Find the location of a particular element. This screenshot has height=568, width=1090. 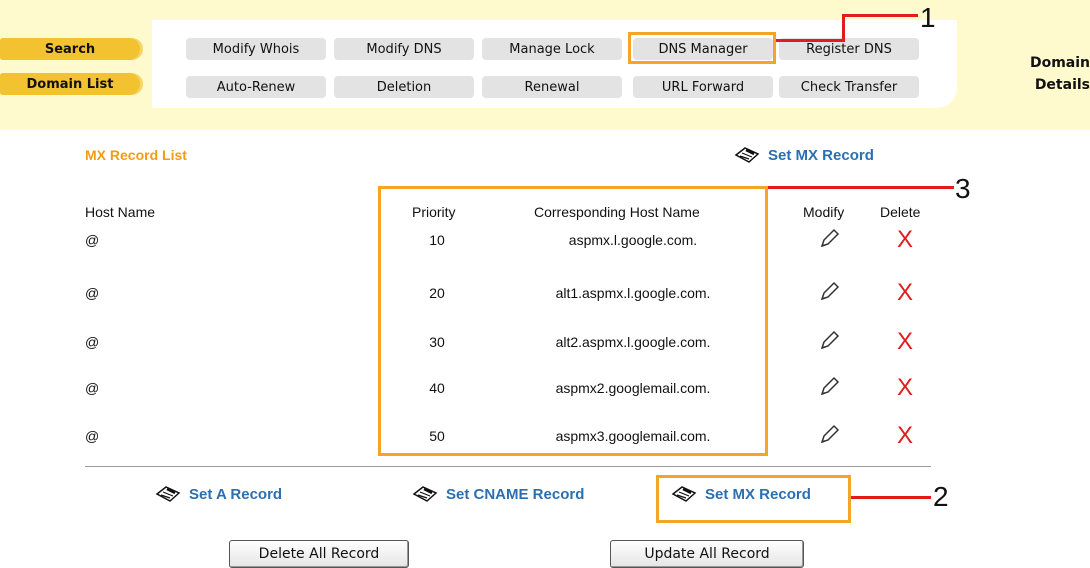

domain-details-heading: Domain Details is located at coordinates (1052, 74).